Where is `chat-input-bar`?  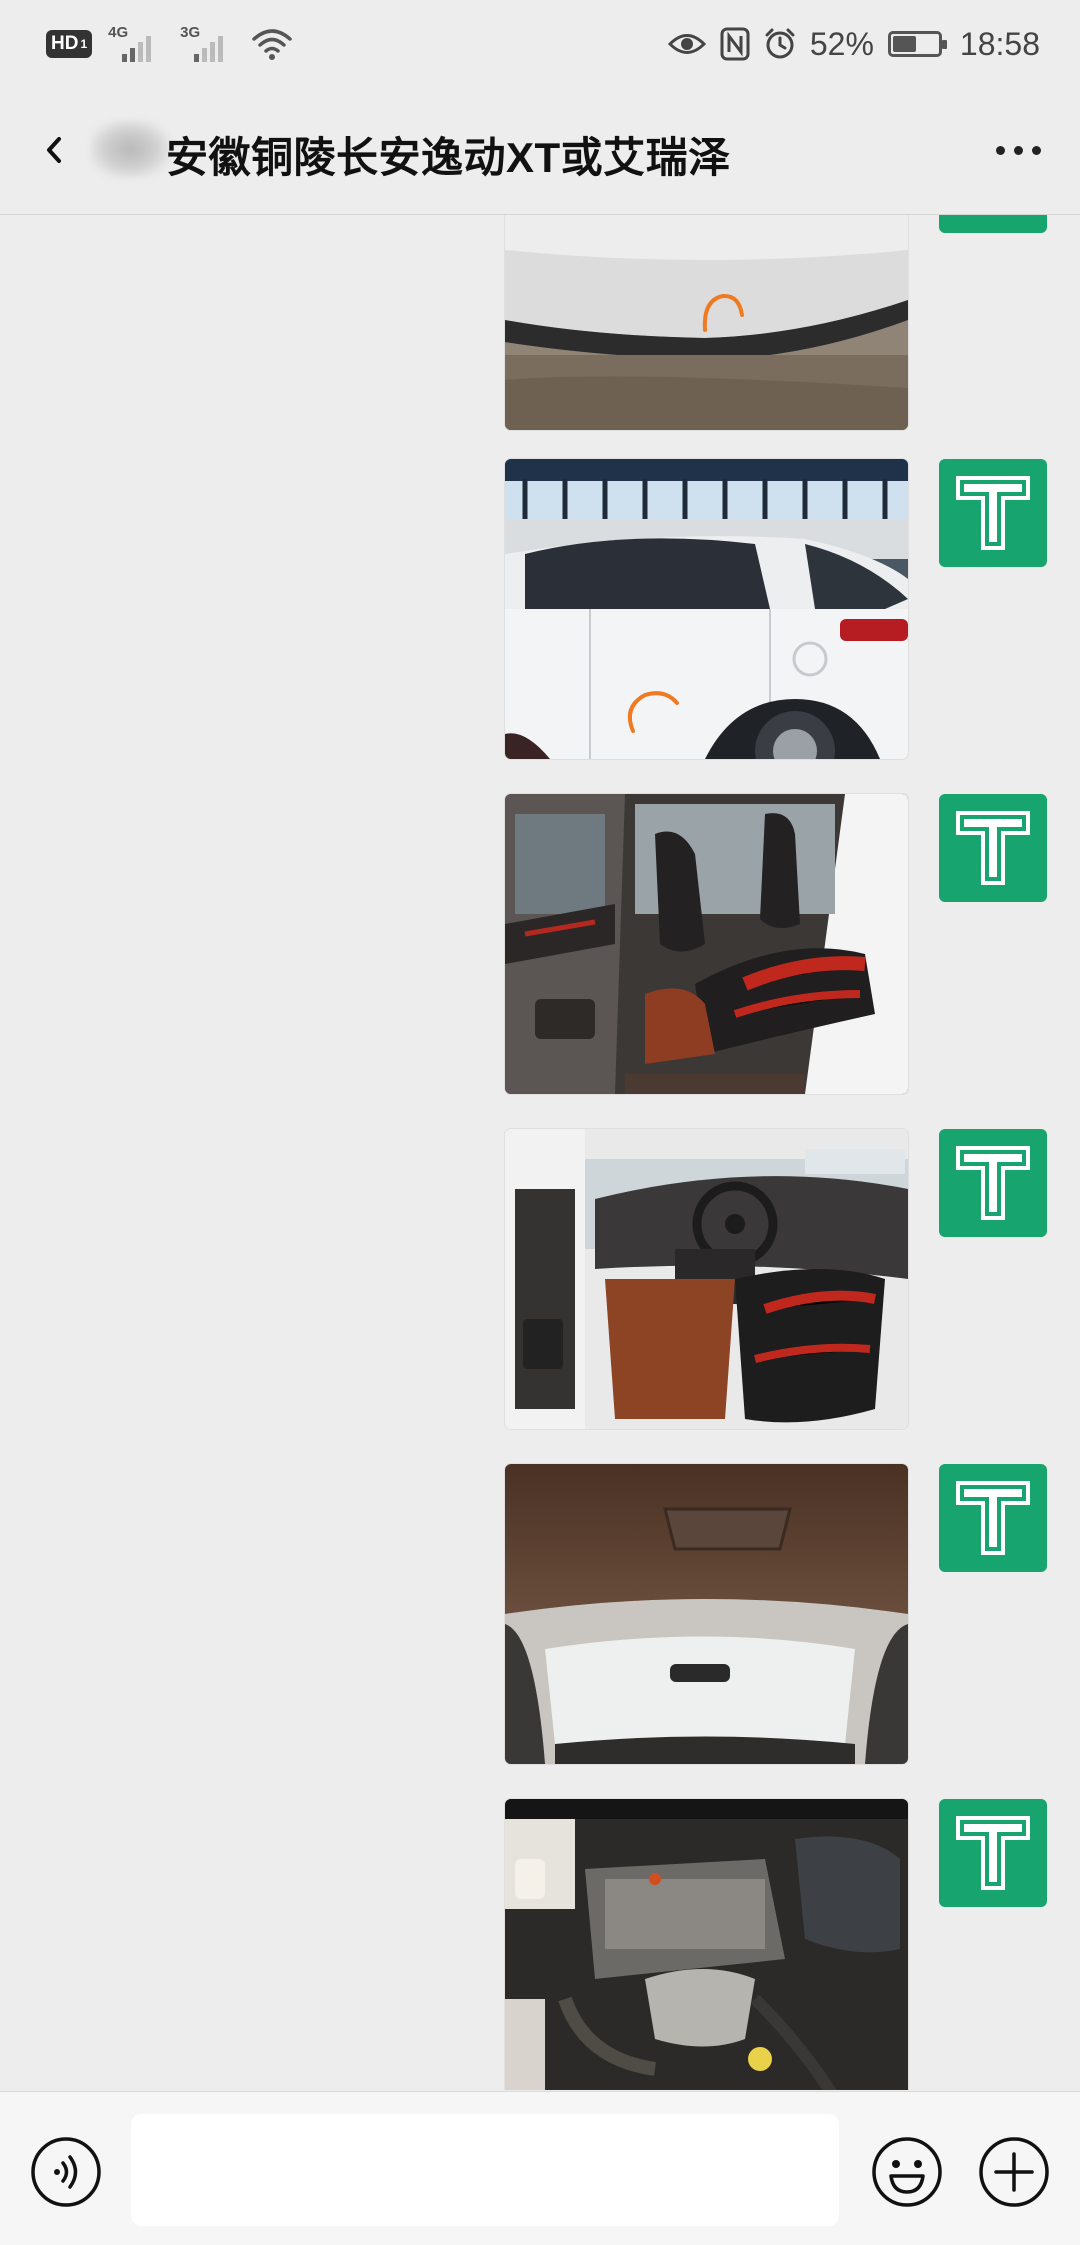 chat-input-bar is located at coordinates (540, 2168).